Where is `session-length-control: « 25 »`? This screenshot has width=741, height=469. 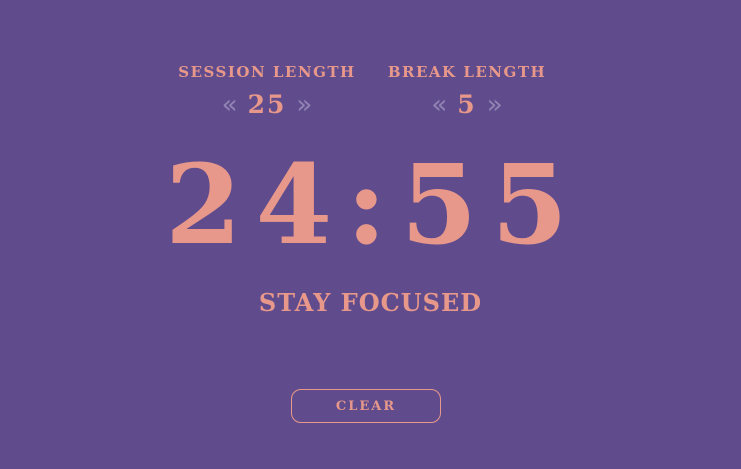 session-length-control: « 25 » is located at coordinates (267, 105).